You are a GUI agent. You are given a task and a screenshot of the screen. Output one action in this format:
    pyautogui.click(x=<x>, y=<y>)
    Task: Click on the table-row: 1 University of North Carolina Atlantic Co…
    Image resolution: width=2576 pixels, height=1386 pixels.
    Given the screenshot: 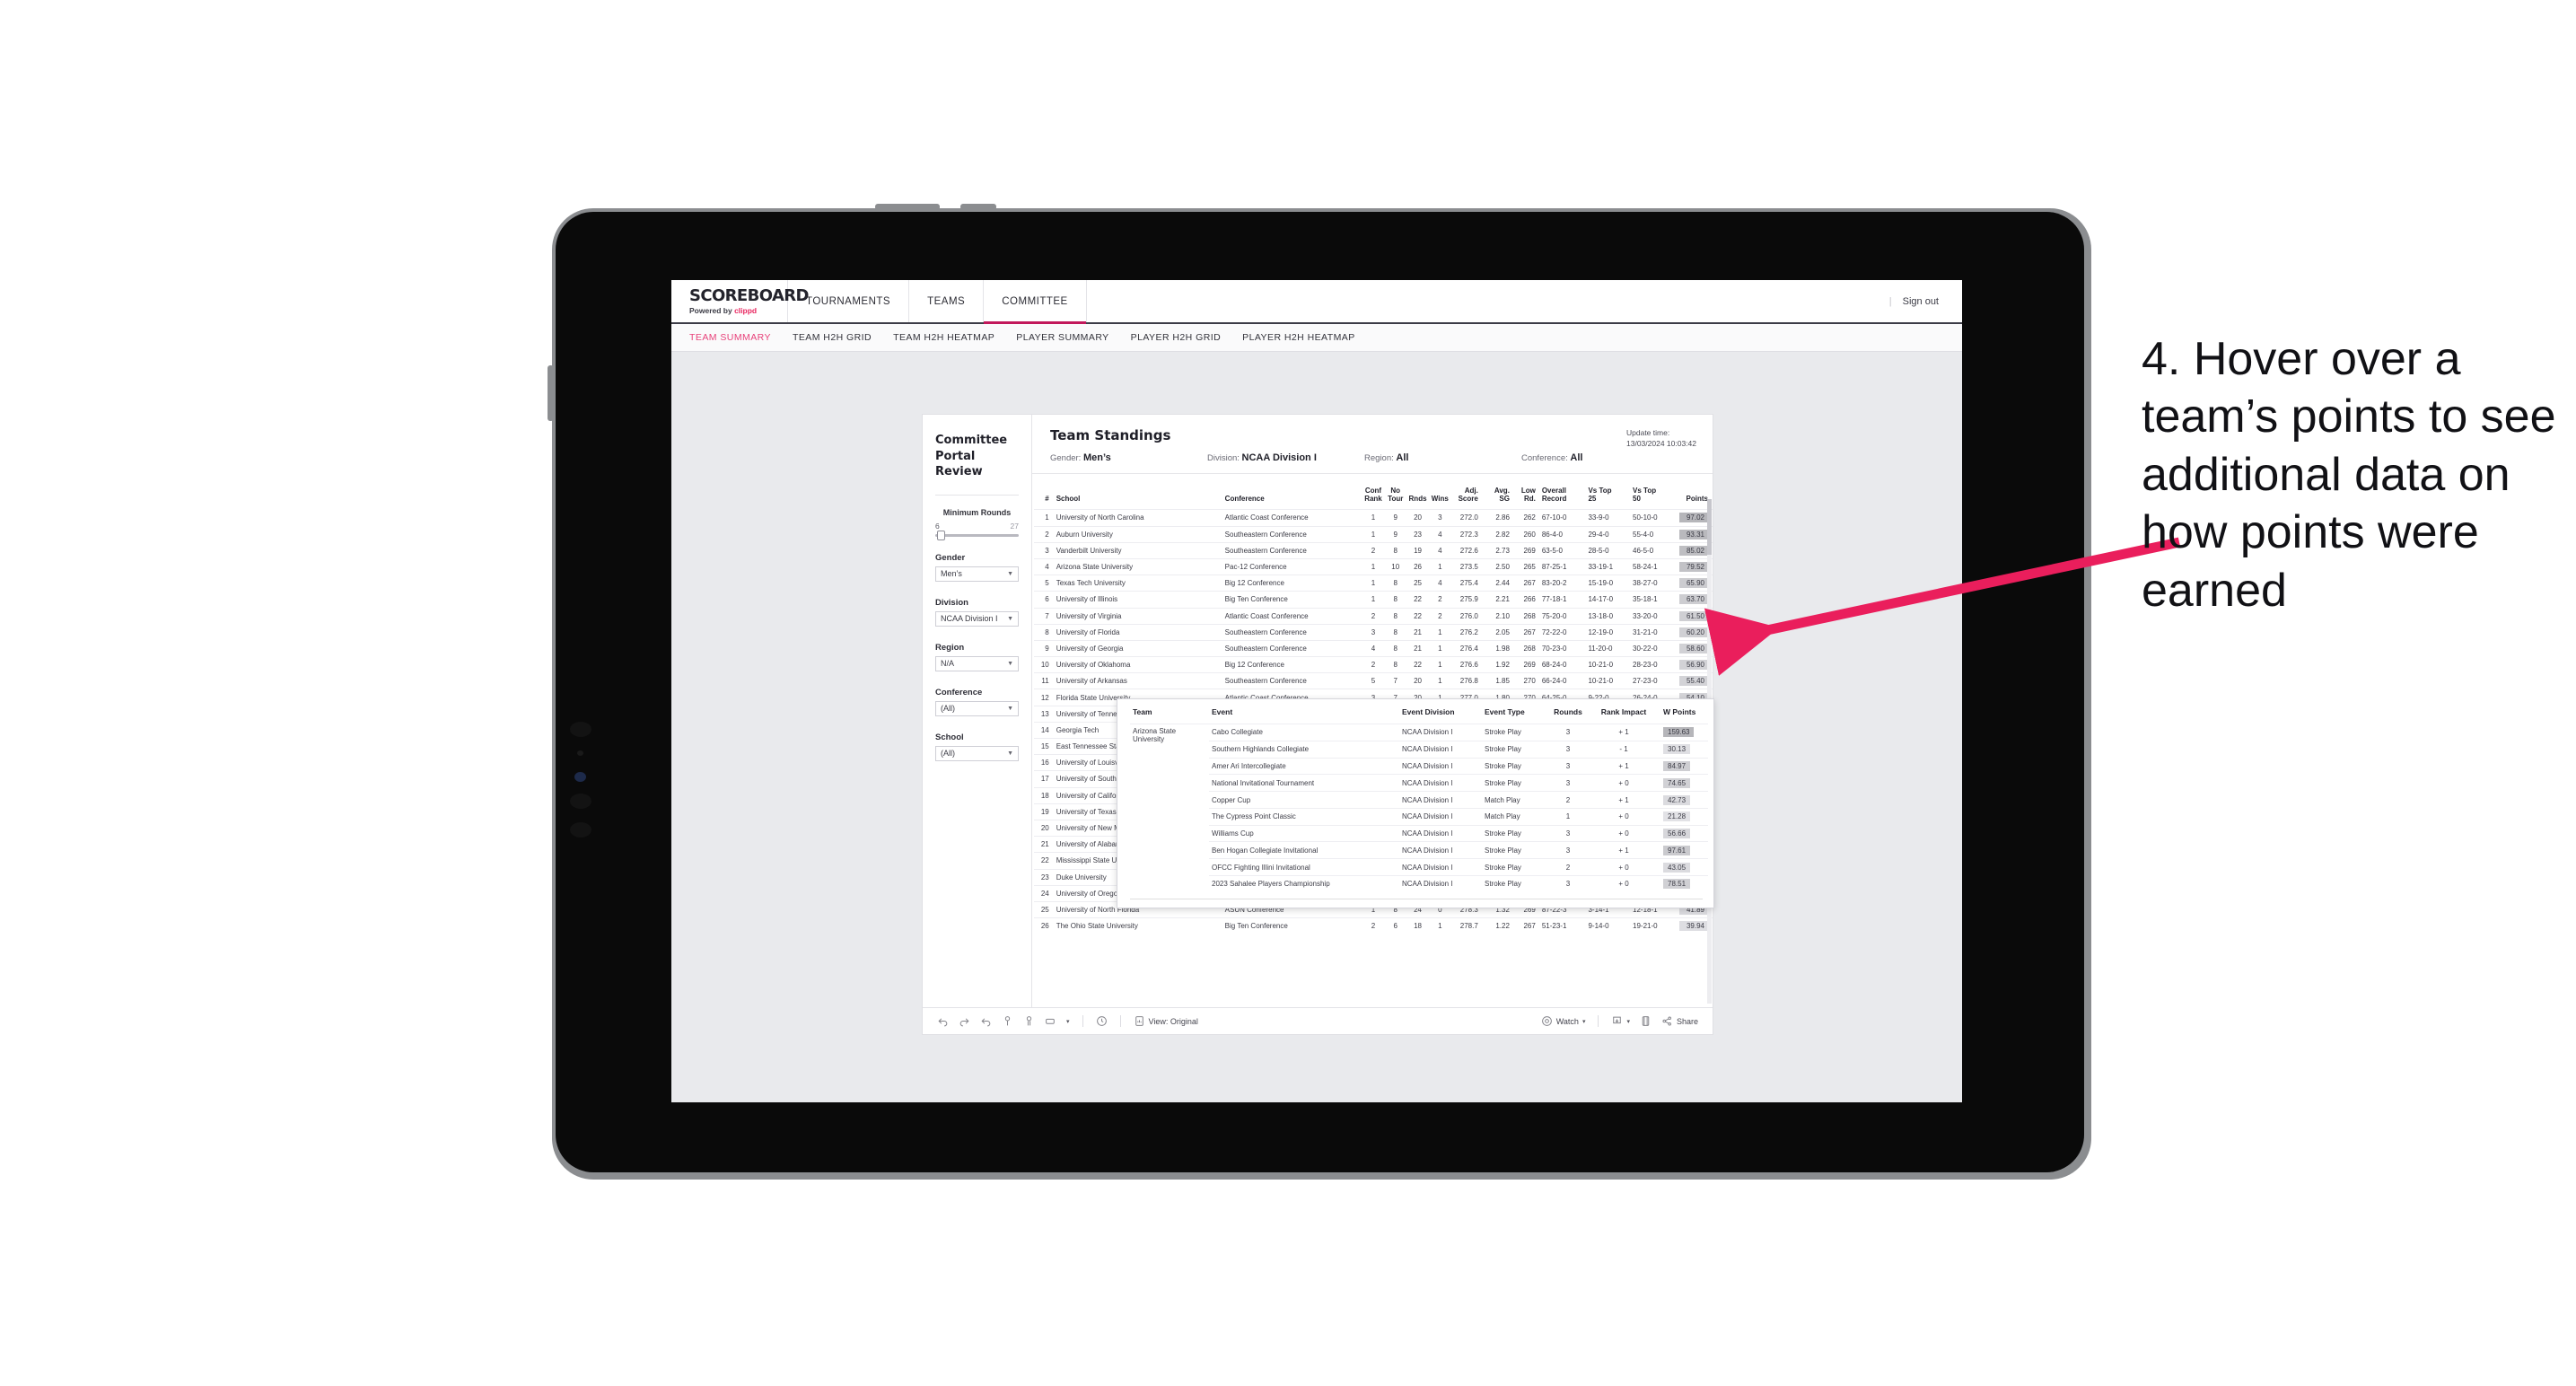 What is the action you would take?
    pyautogui.click(x=1373, y=518)
    